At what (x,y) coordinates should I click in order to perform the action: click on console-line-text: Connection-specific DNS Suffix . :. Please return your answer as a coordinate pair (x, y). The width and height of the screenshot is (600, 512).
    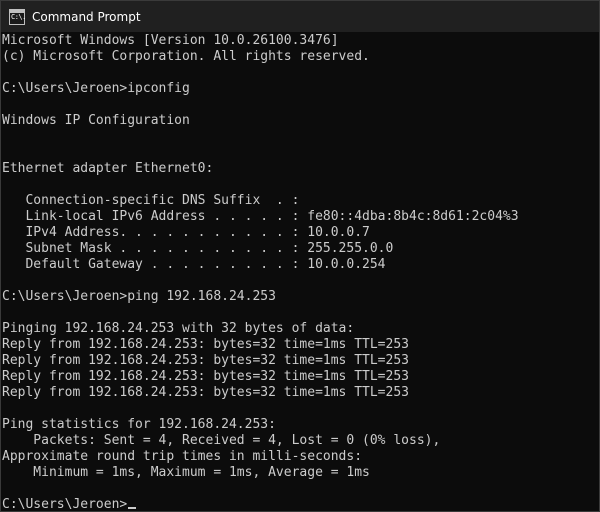
    Looking at the image, I should click on (151, 200).